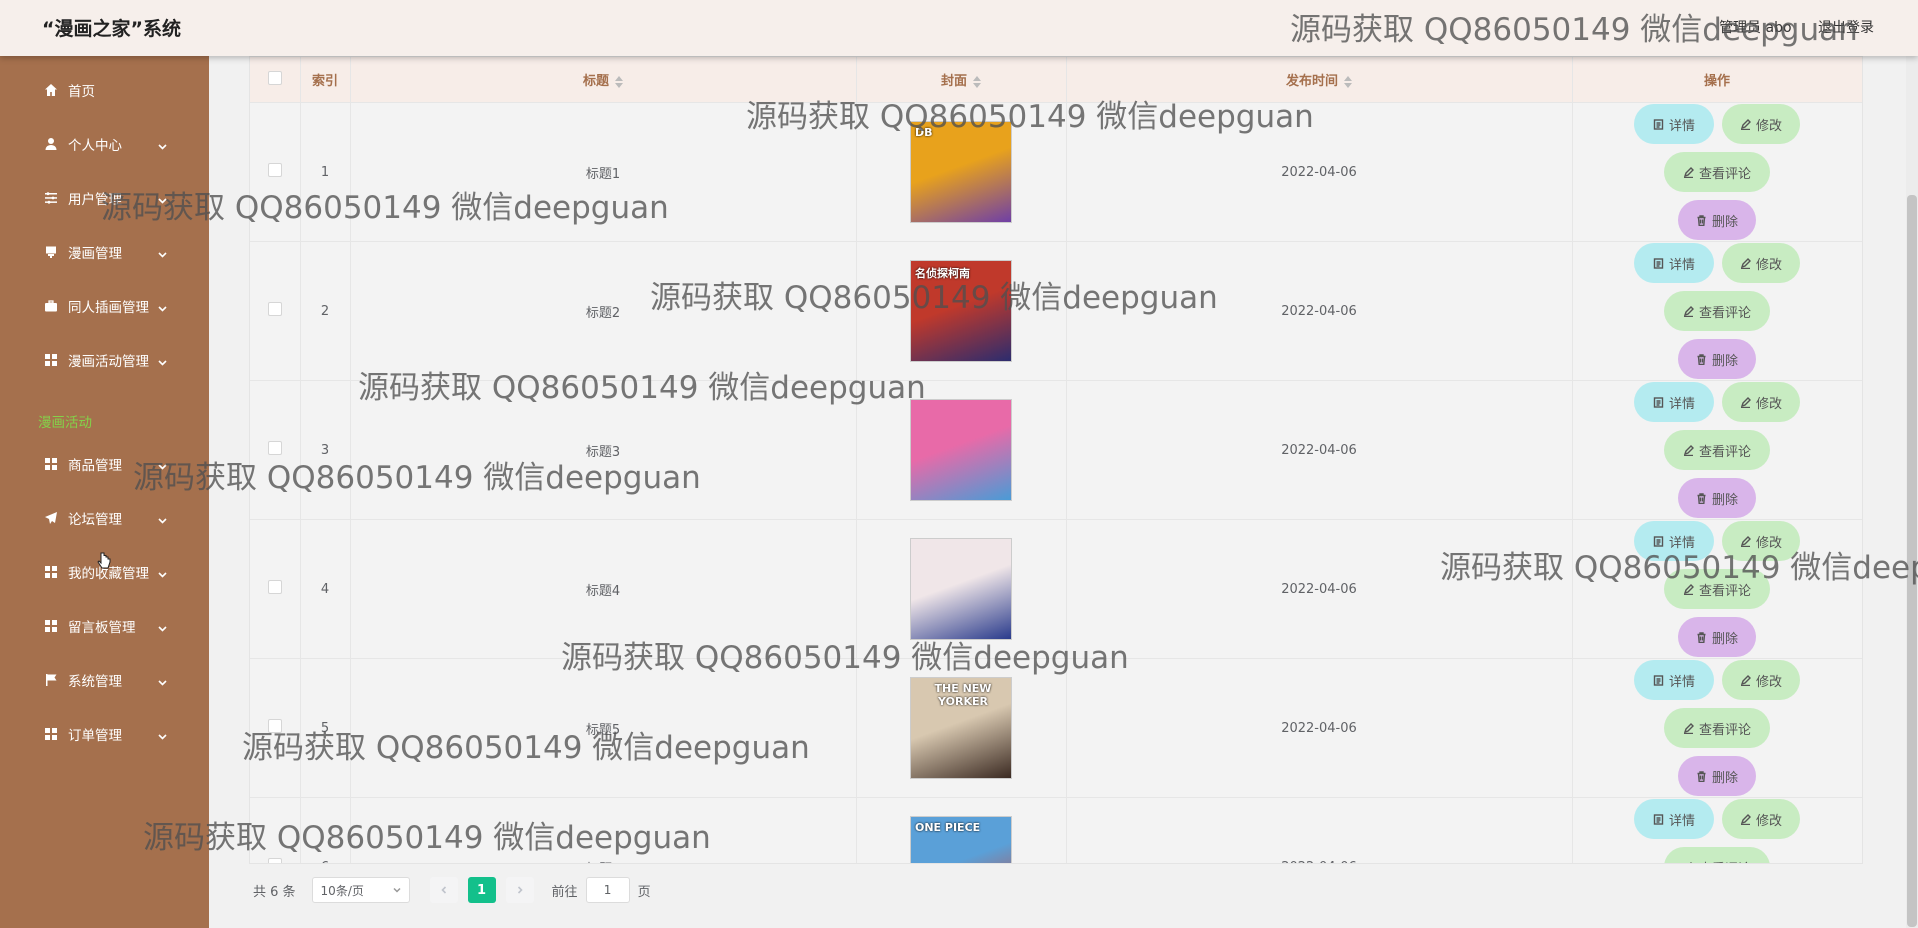  Describe the element at coordinates (104, 626) in the screenshot. I see `sidebar-item-11: 留言板管理` at that location.